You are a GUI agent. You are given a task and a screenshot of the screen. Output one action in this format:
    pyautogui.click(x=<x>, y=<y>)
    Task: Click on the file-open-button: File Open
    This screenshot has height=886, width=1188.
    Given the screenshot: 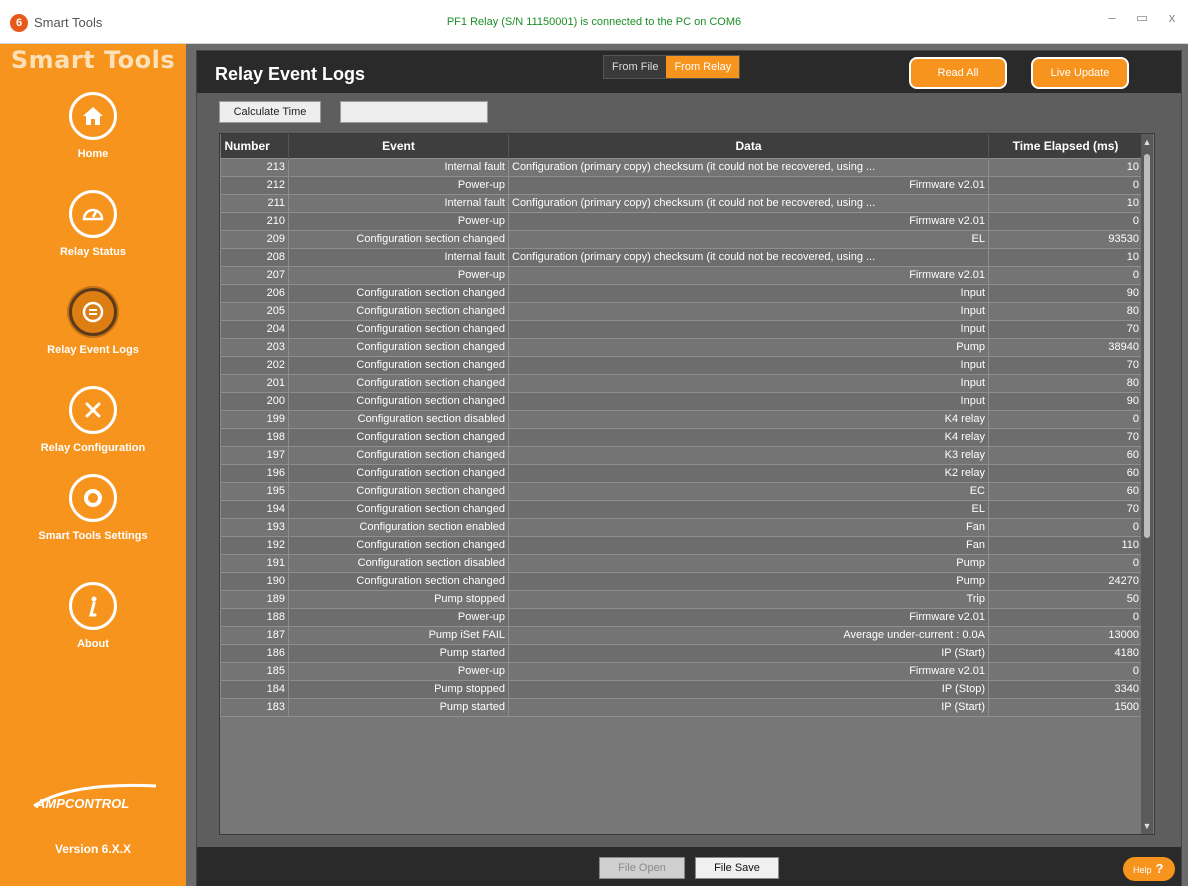 What is the action you would take?
    pyautogui.click(x=642, y=868)
    